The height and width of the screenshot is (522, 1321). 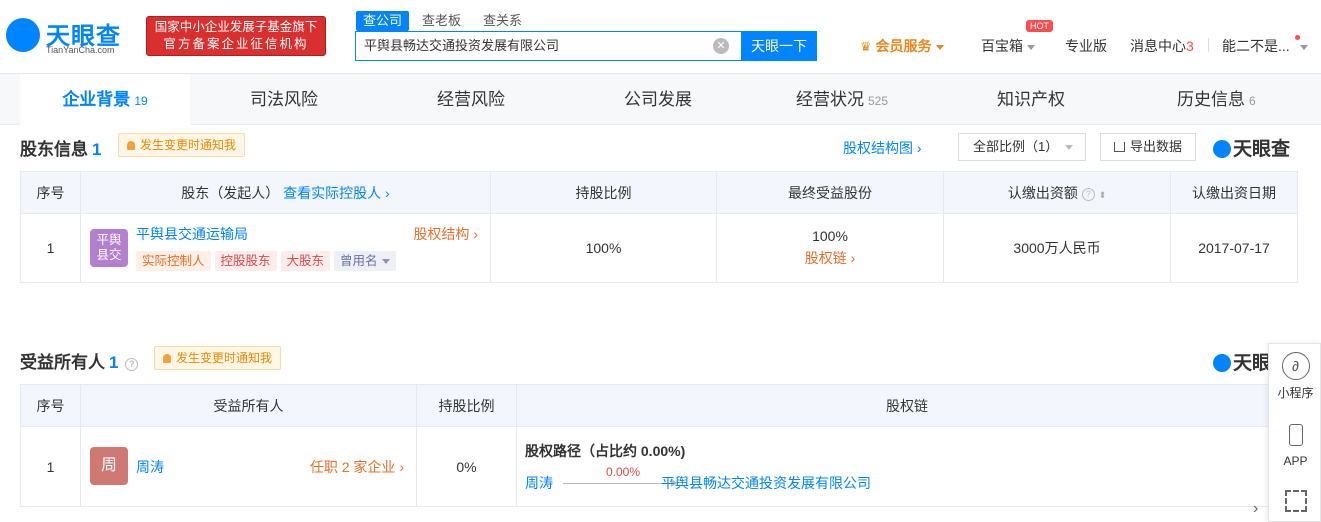 I want to click on tab-ip: 知识产权, so click(x=1031, y=99).